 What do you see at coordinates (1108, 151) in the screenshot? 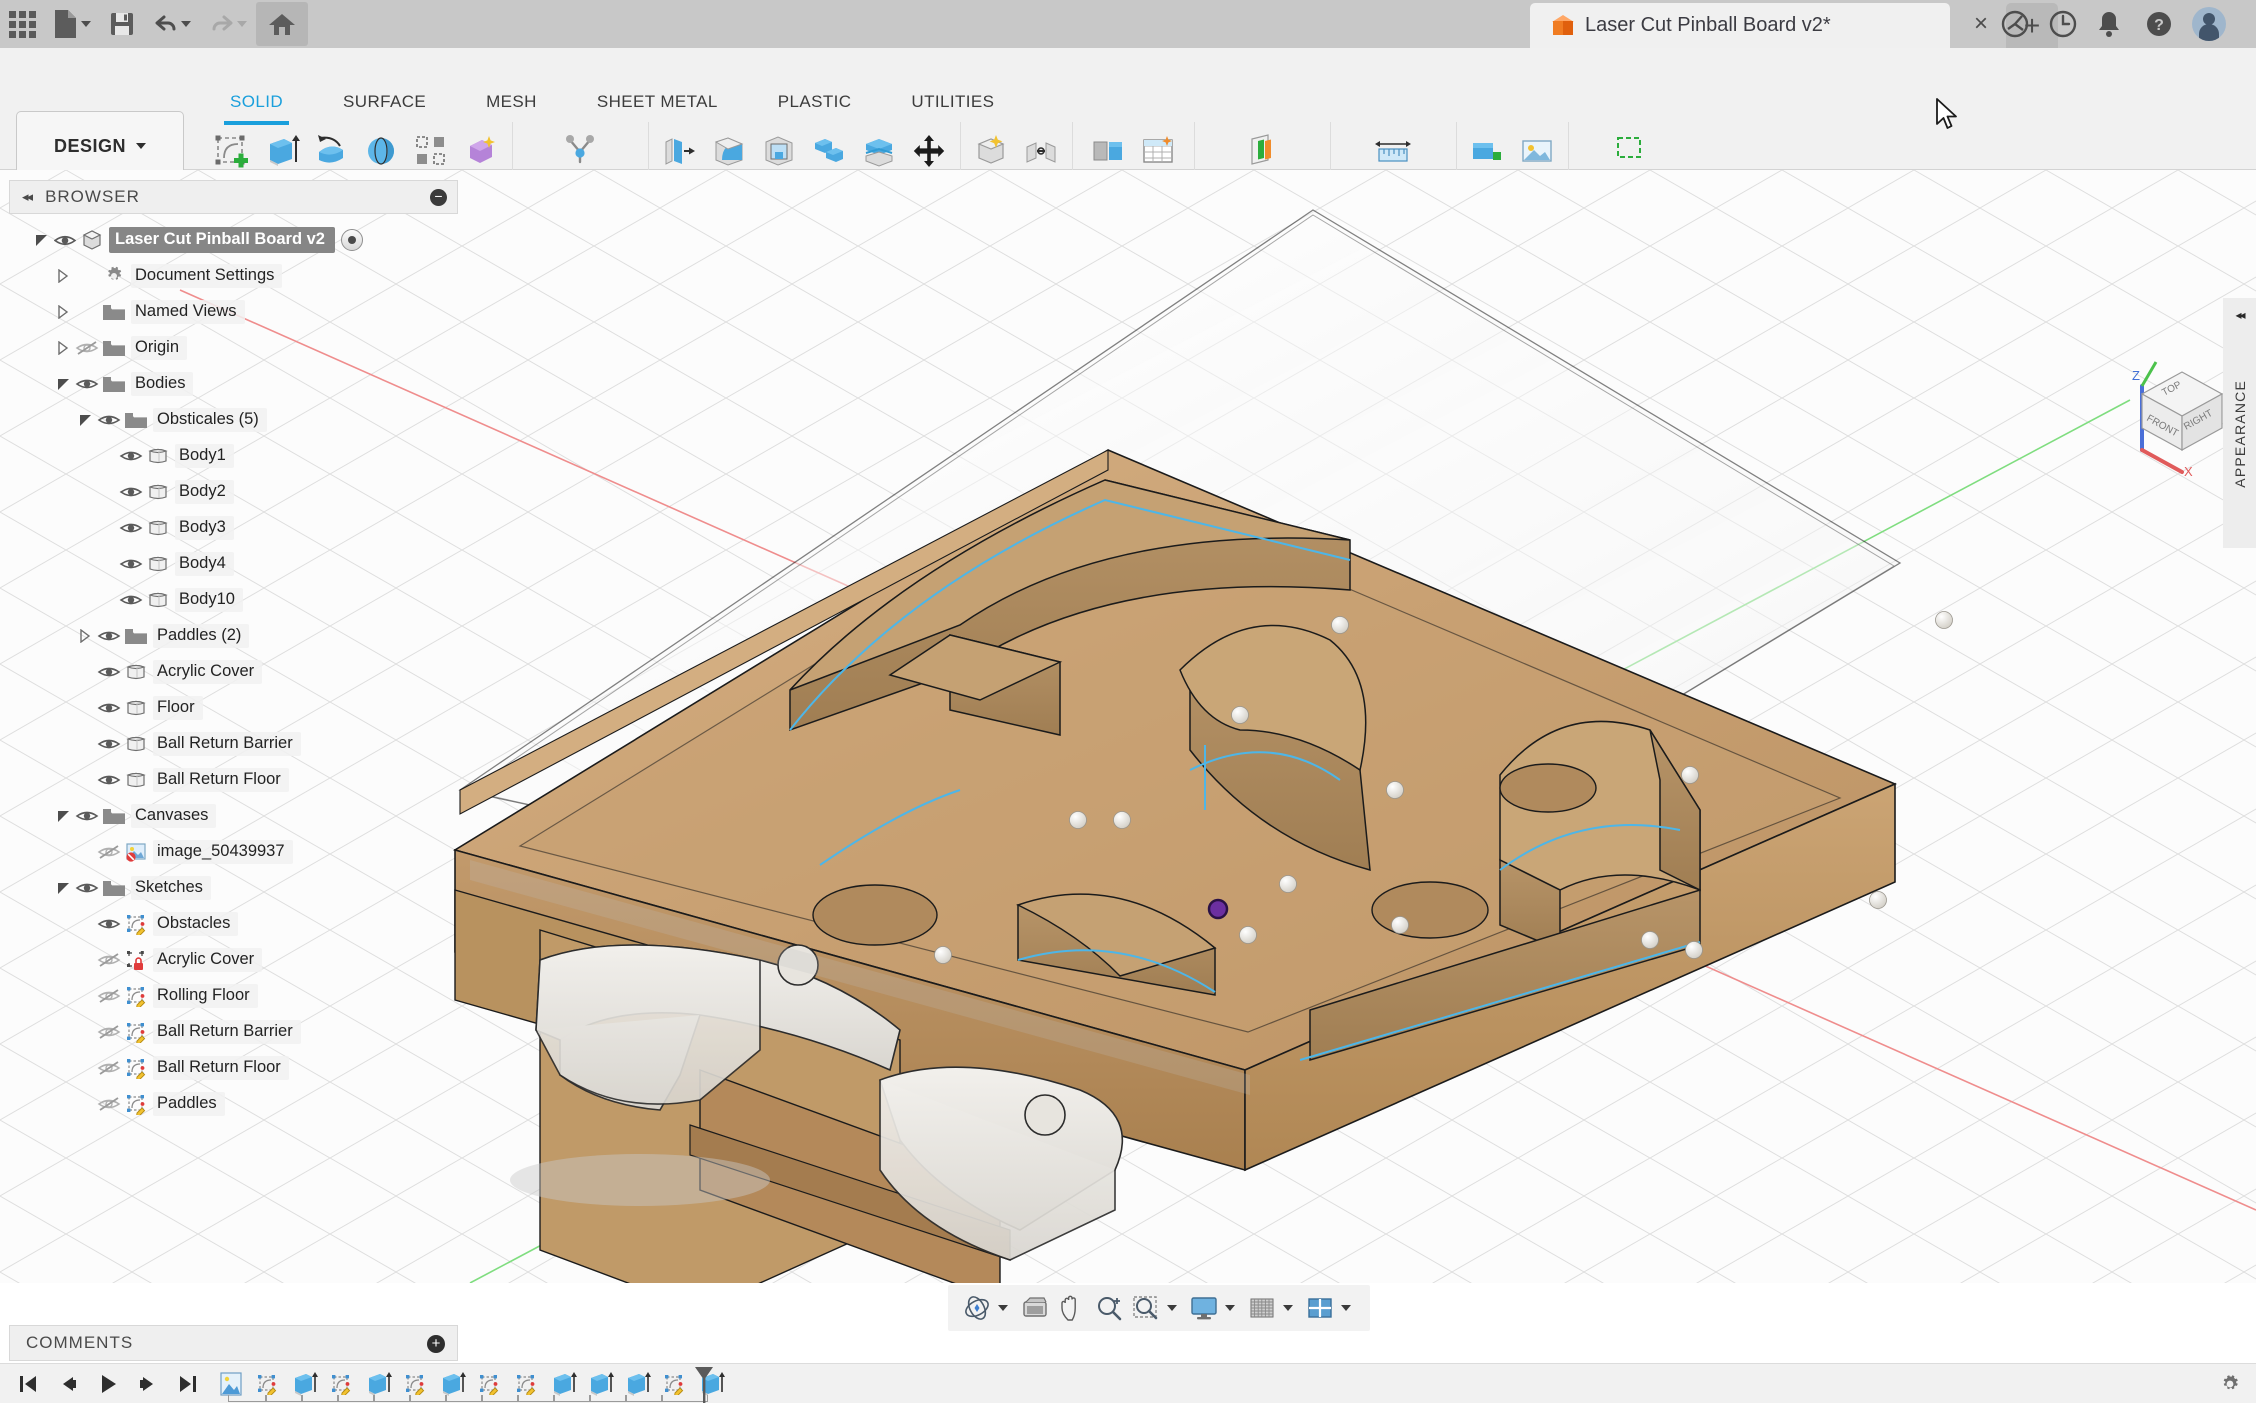
I see `configure-icon` at bounding box center [1108, 151].